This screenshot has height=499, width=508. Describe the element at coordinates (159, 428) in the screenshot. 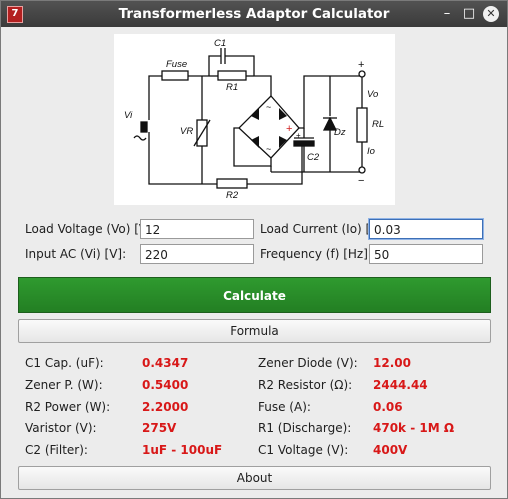

I see `result-value: 275V` at that location.